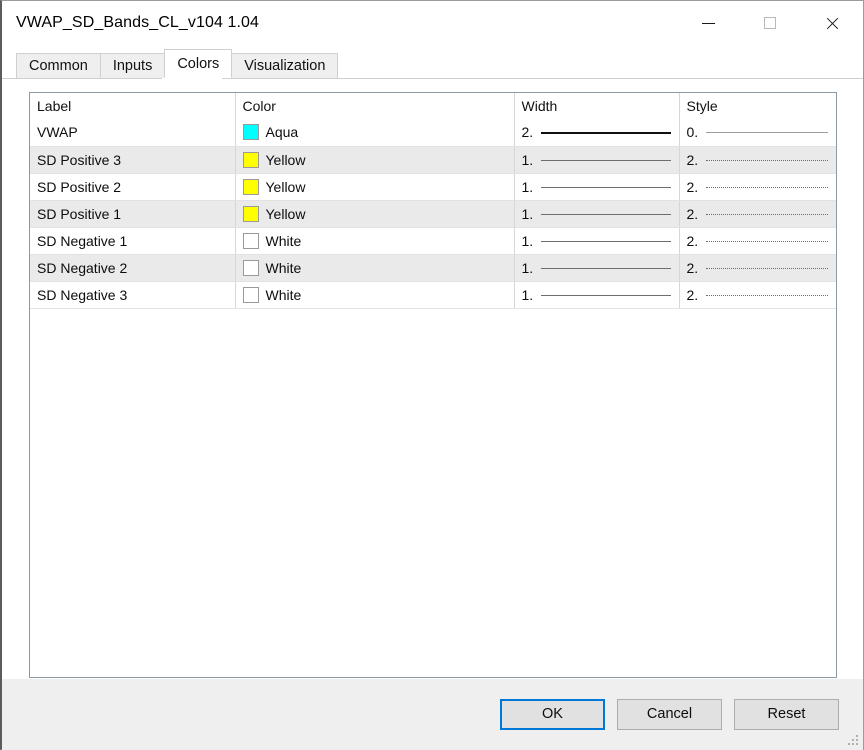 The height and width of the screenshot is (750, 864). What do you see at coordinates (79, 159) in the screenshot?
I see `row-label: SD Positive 3` at bounding box center [79, 159].